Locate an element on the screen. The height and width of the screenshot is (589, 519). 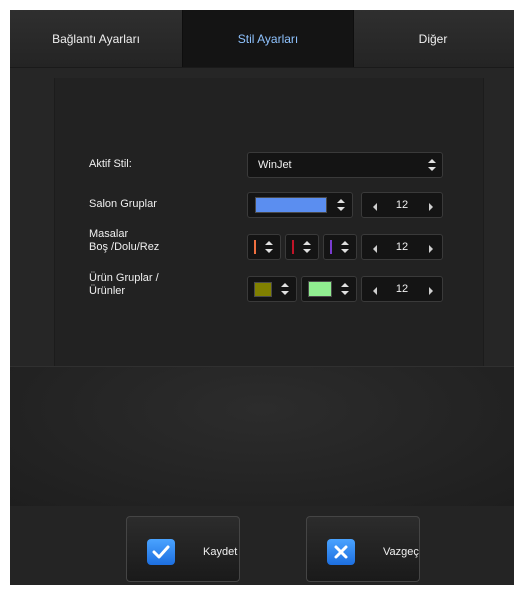
tables-label: Masalar Boş /Dolu/Rez is located at coordinates (124, 241).